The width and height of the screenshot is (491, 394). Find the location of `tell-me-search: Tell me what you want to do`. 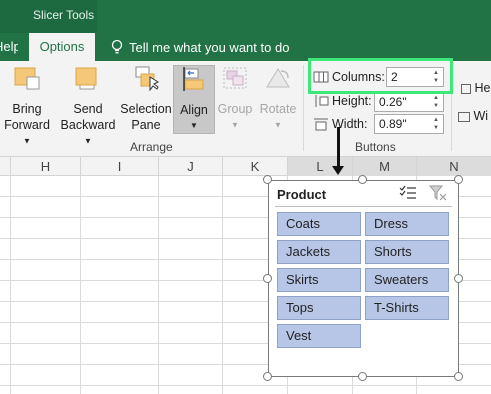

tell-me-search: Tell me what you want to do is located at coordinates (199, 47).